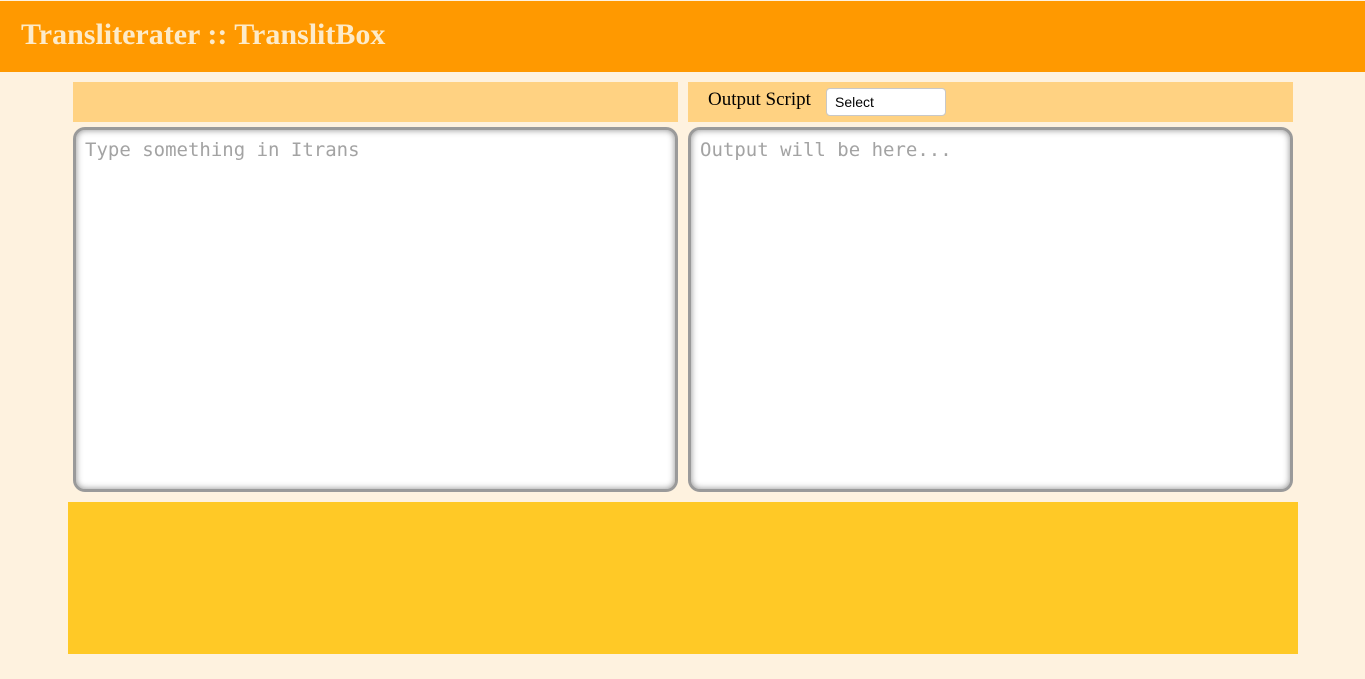 The width and height of the screenshot is (1365, 679). What do you see at coordinates (682, 36) in the screenshot?
I see `app-header: Transliterater :: TranslitBox` at bounding box center [682, 36].